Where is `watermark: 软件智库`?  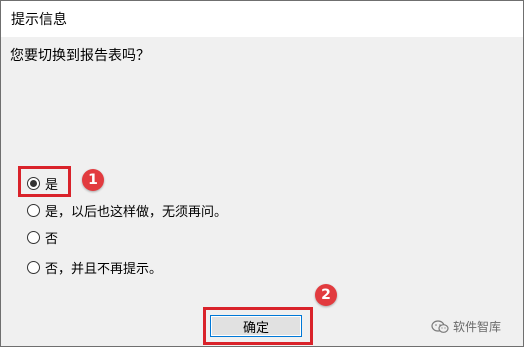
watermark: 软件智库 is located at coordinates (466, 326).